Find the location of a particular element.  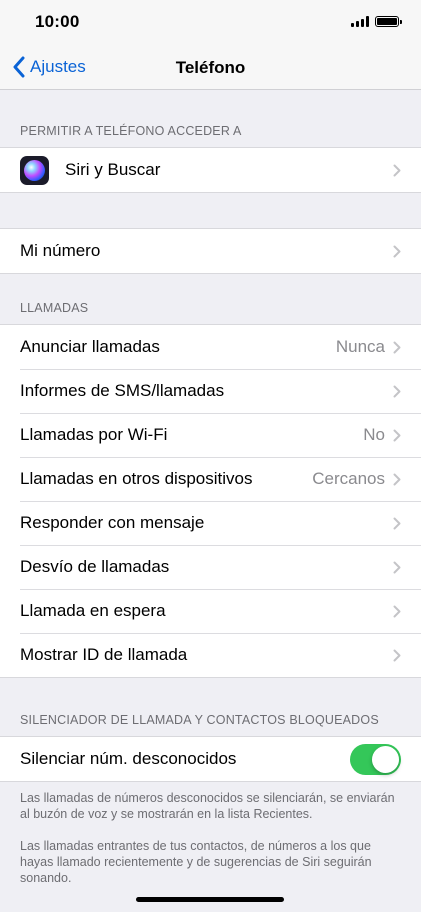

row-label: Siri y Buscar is located at coordinates (113, 169).